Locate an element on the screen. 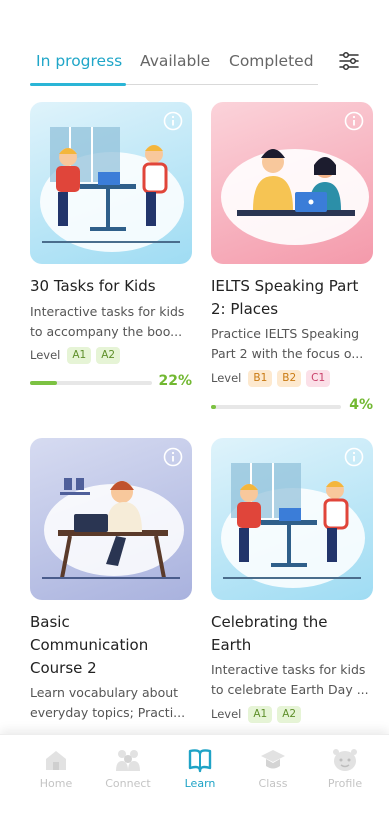 This screenshot has height=819, width=389. level-badge-b1: B1 is located at coordinates (260, 378).